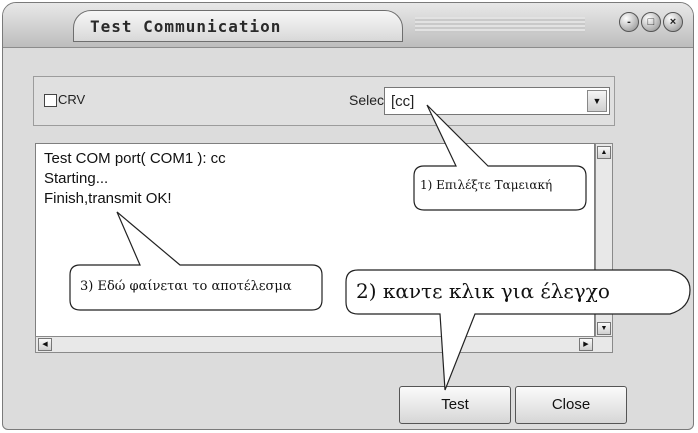  I want to click on callout-2-text: 2) καντε κλικ για έλεγχο, so click(483, 291).